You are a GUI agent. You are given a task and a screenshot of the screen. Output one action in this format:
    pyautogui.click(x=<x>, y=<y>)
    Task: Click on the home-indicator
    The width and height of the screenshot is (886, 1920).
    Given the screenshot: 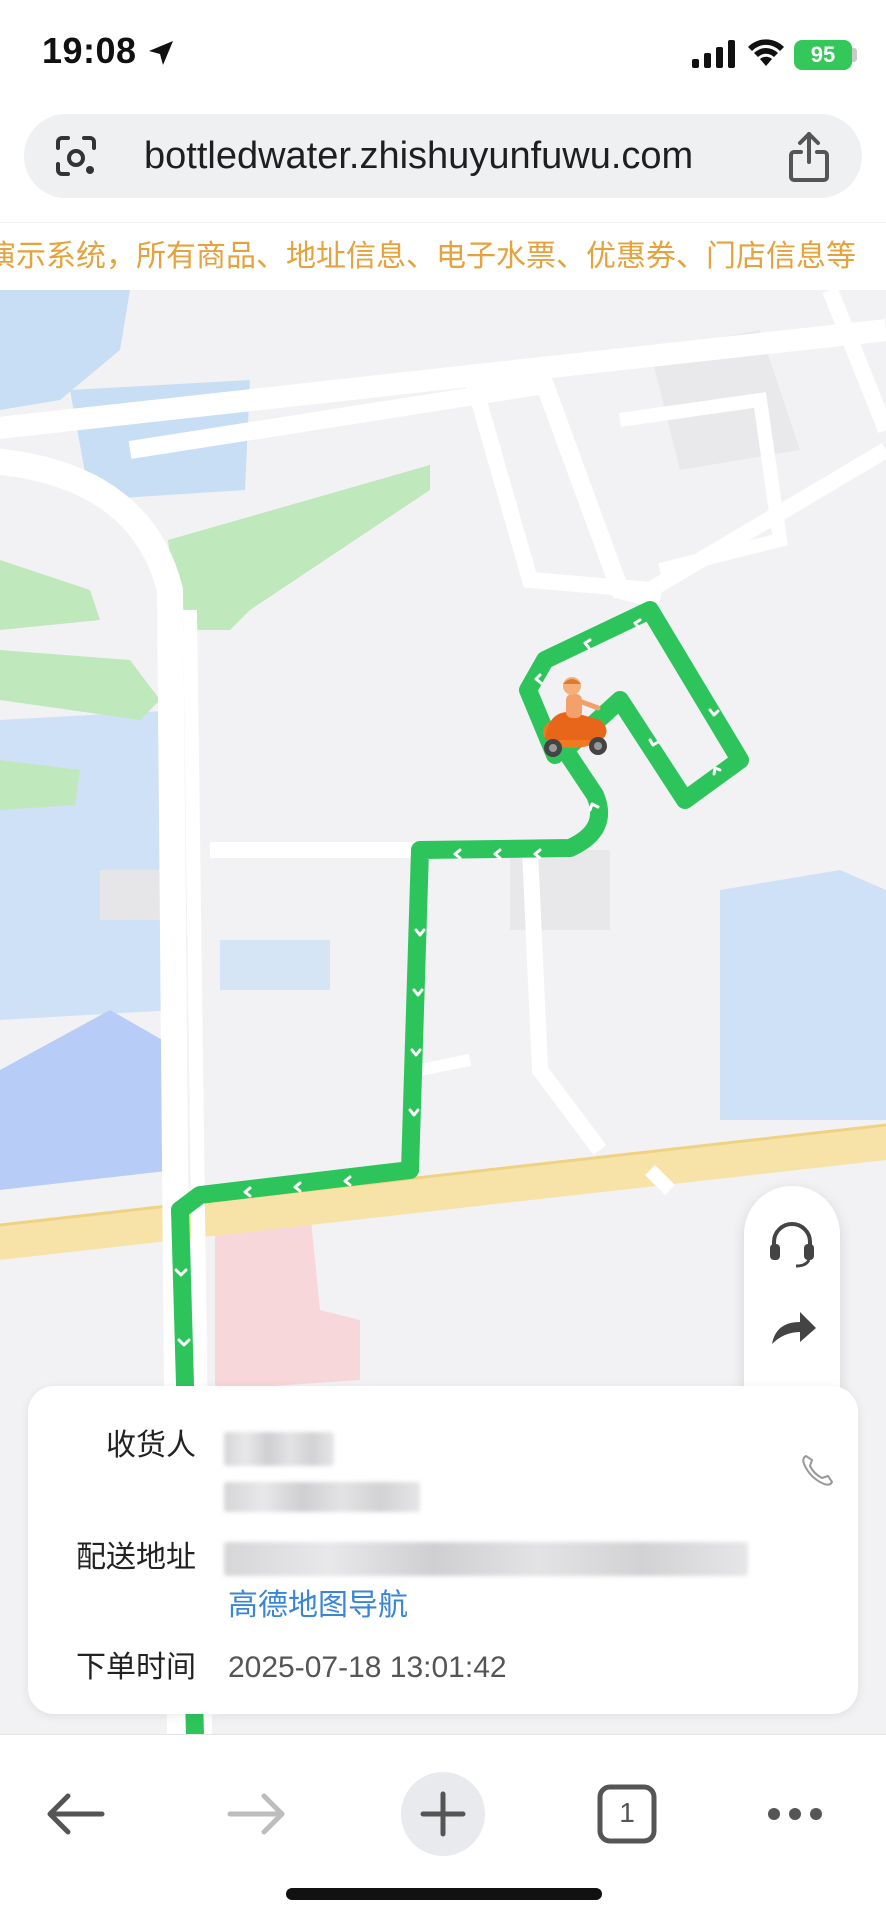 What is the action you would take?
    pyautogui.click(x=444, y=1894)
    